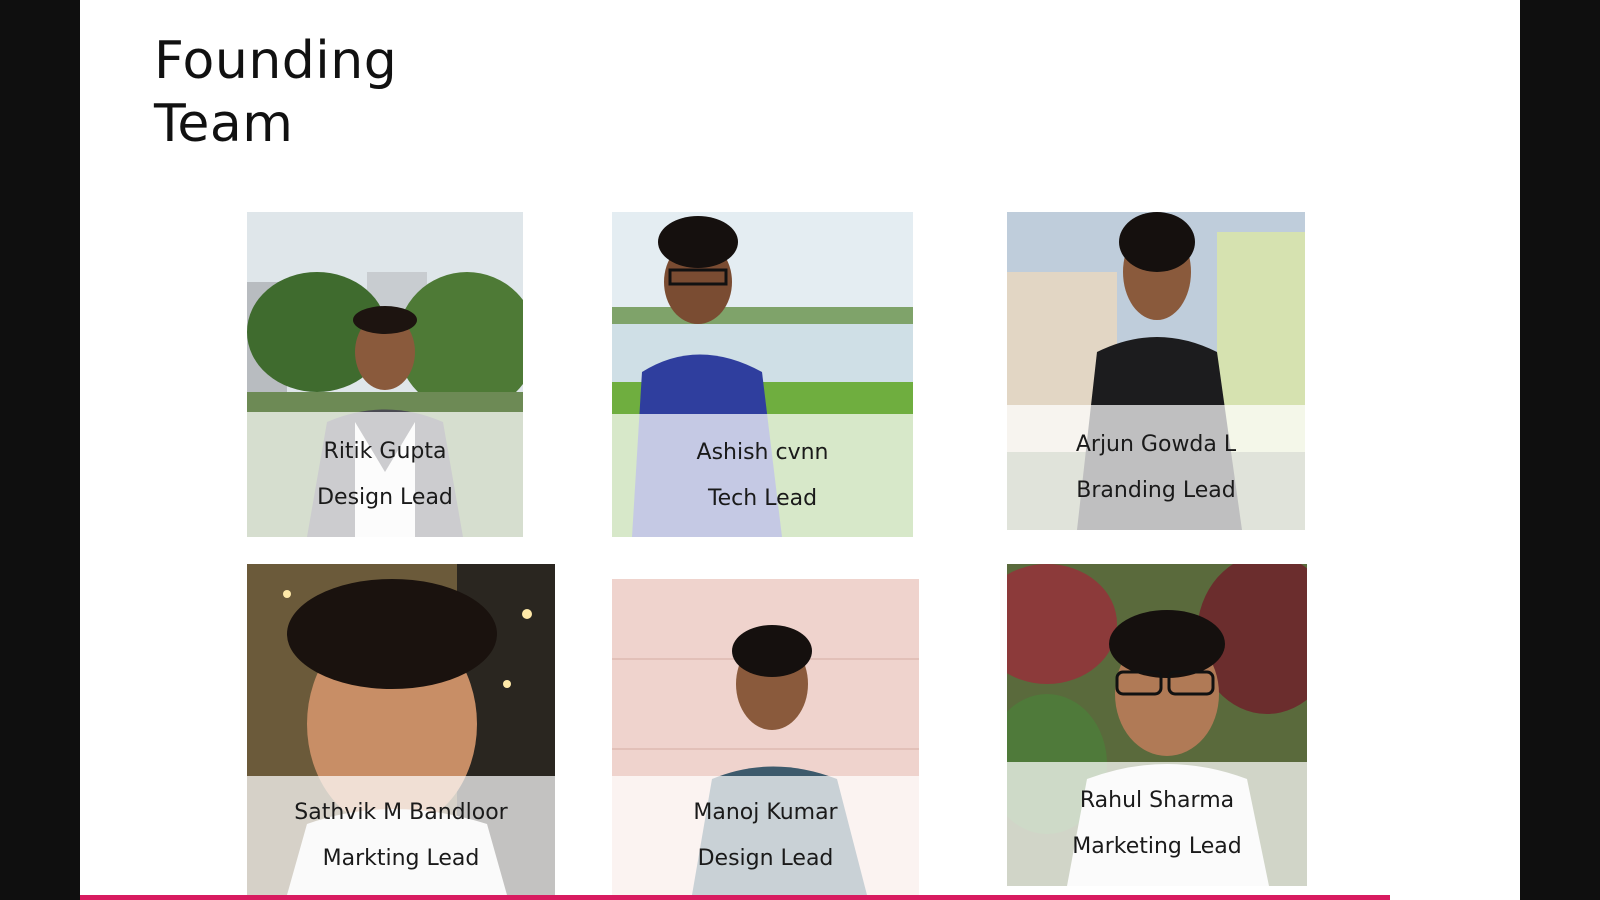 This screenshot has width=1600, height=900. I want to click on section-title-line2: Team, so click(224, 124).